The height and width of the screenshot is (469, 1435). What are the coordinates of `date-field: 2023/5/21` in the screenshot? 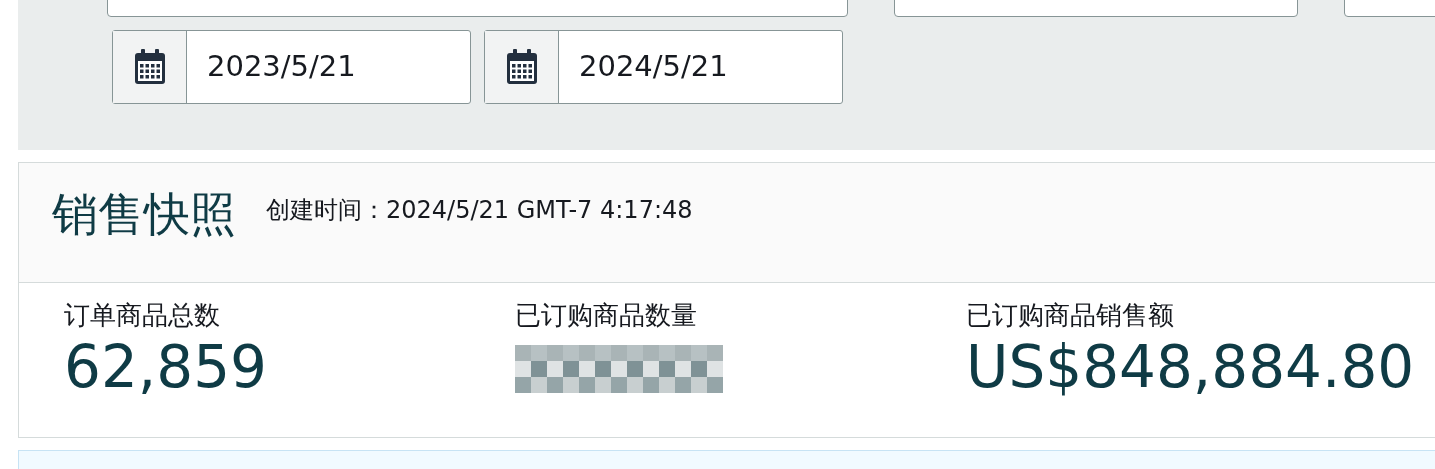 It's located at (291, 67).